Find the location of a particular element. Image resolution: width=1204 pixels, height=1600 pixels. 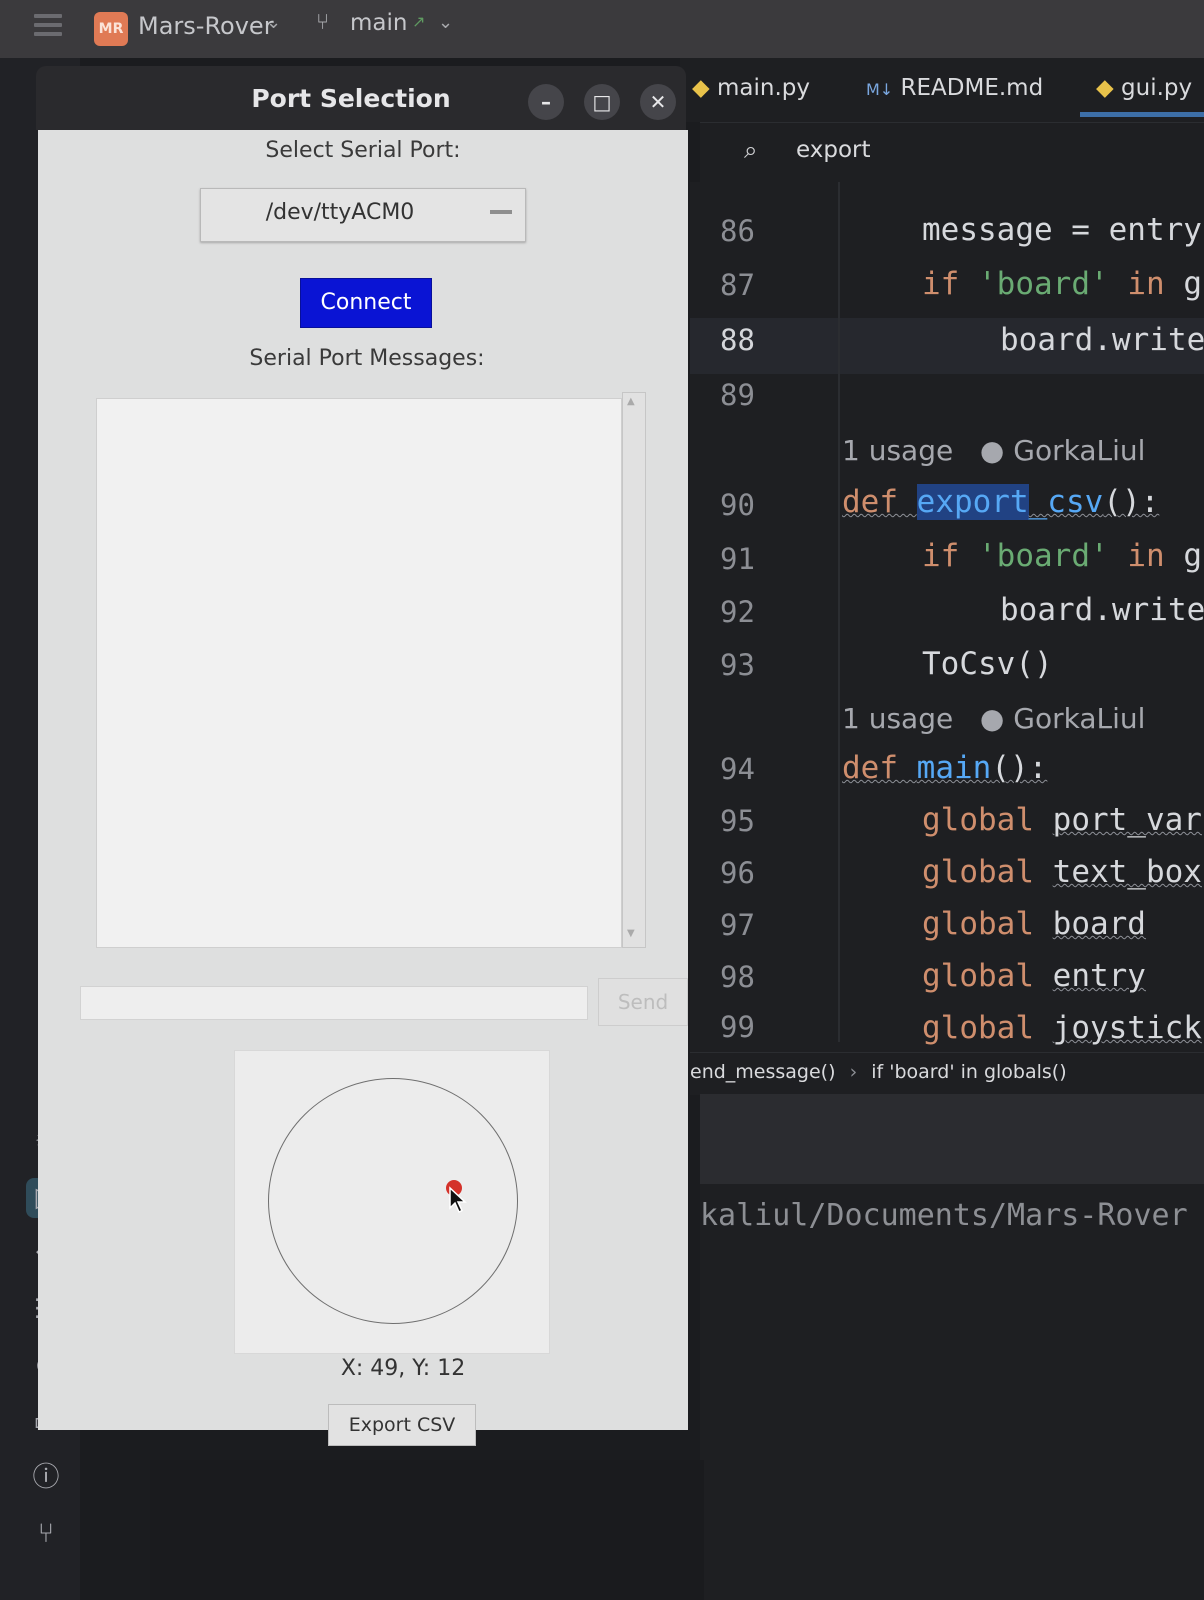

breadcrumb-item: if 'board' in globals() is located at coordinates (968, 1072).